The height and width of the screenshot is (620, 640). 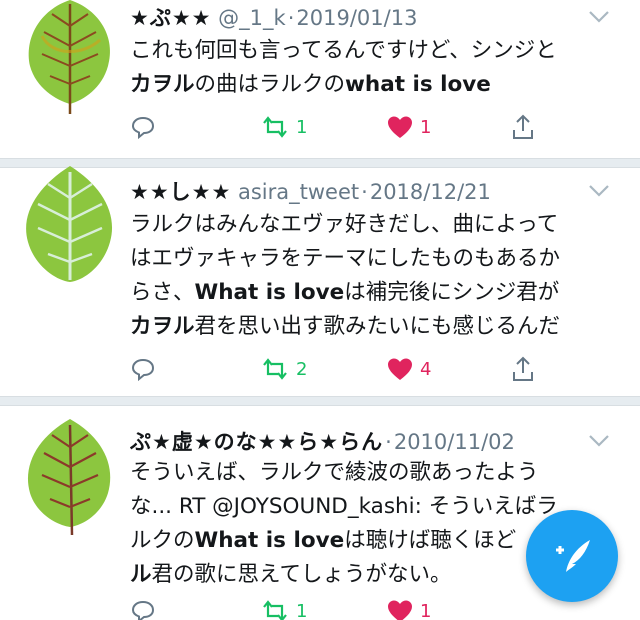 What do you see at coordinates (344, 506) in the screenshot?
I see `text-segment: な... RT @JOYSOUND_kashi: そういえばラ` at bounding box center [344, 506].